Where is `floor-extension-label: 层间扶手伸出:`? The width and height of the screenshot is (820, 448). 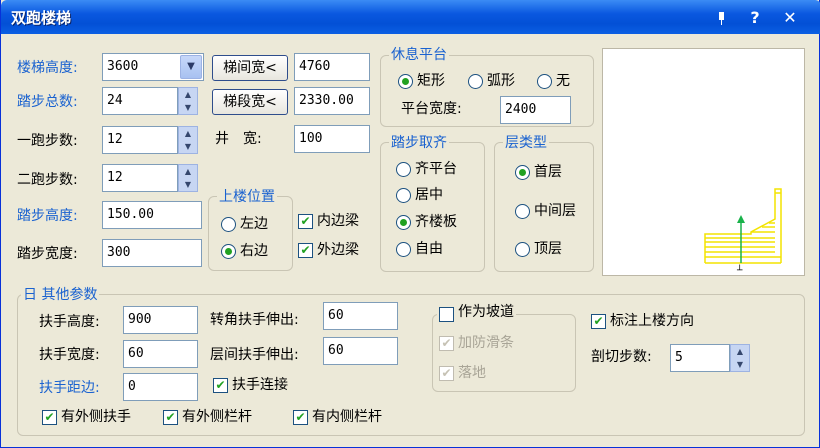
floor-extension-label: 层间扶手伸出: is located at coordinates (254, 355).